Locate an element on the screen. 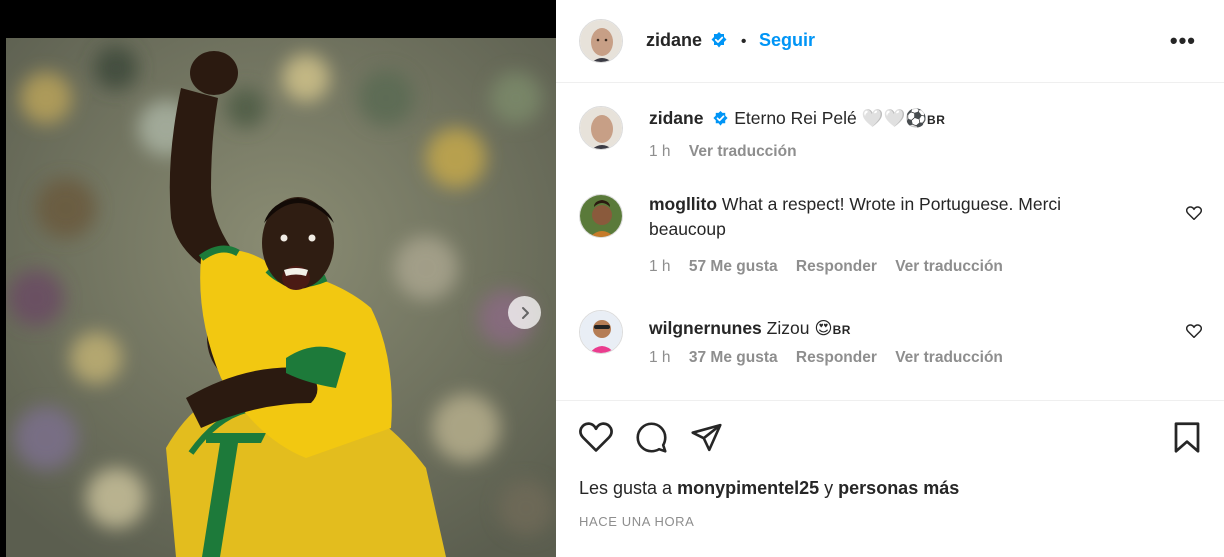  paper-plane-icon is located at coordinates (706, 440).